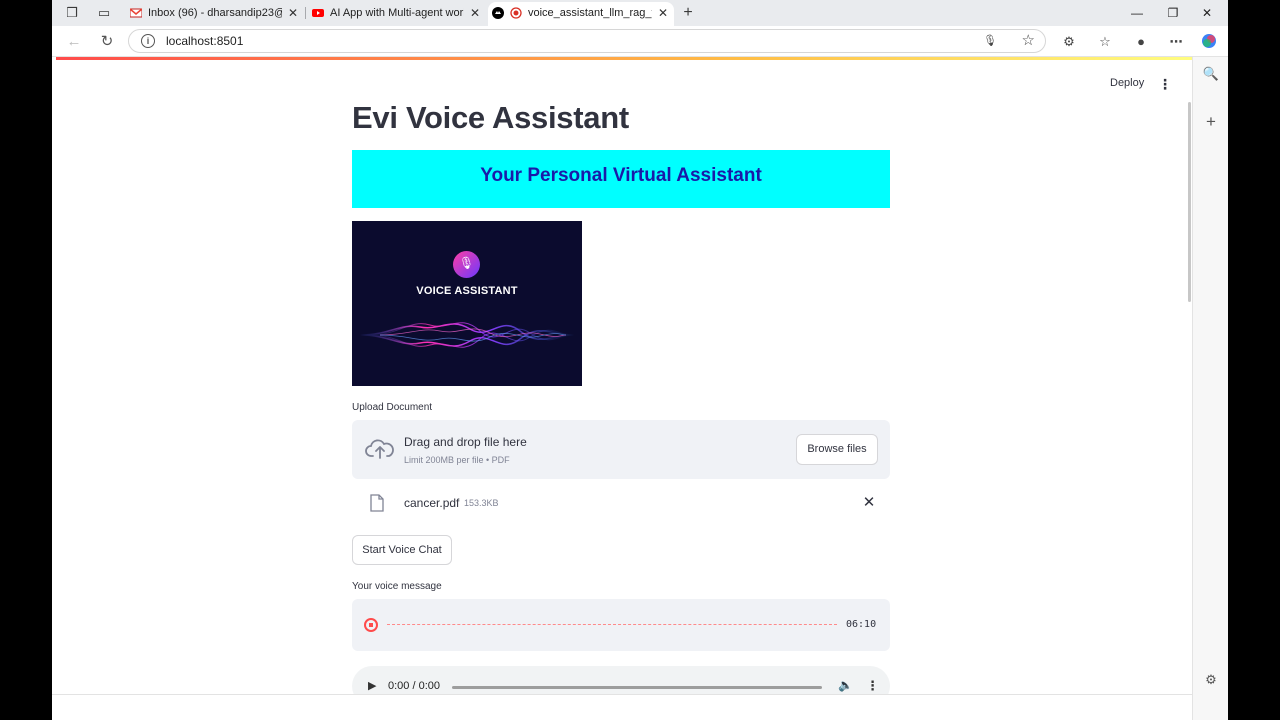 This screenshot has height=720, width=1280. Describe the element at coordinates (590, 13) in the screenshot. I see `tab-title: voice_assistant_llm_rag_tts_stt` at that location.